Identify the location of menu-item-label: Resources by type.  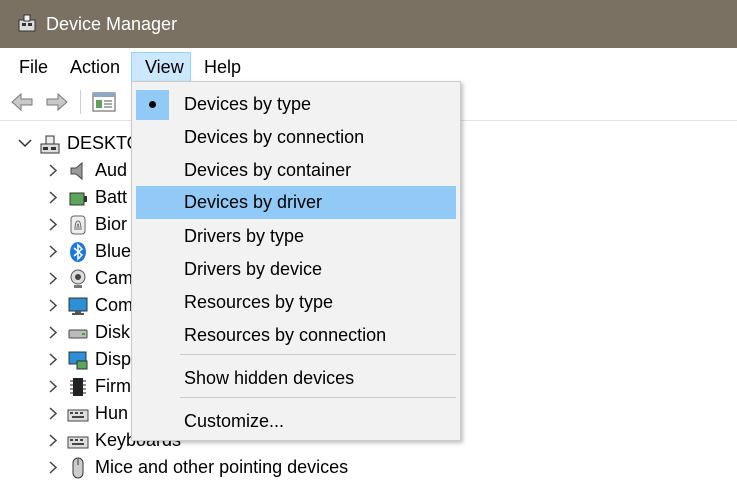
(259, 302).